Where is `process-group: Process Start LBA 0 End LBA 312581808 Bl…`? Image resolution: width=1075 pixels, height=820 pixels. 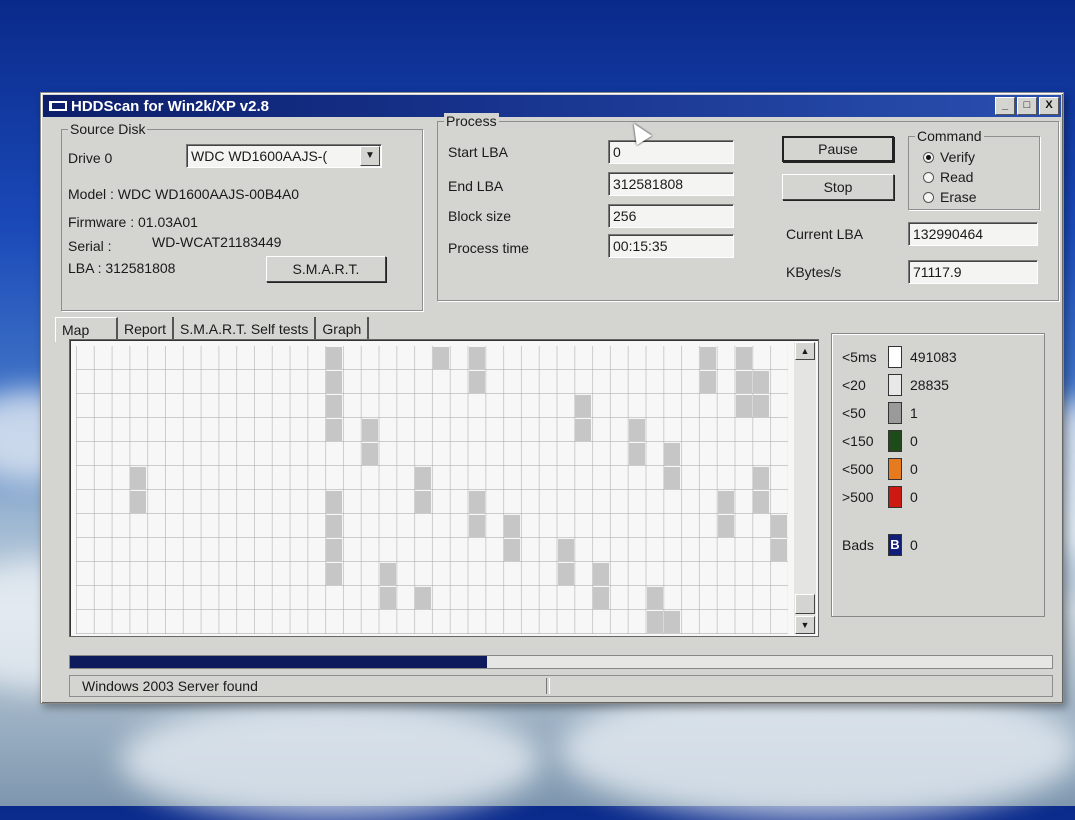 process-group: Process Start LBA 0 End LBA 312581808 Bl… is located at coordinates (748, 207).